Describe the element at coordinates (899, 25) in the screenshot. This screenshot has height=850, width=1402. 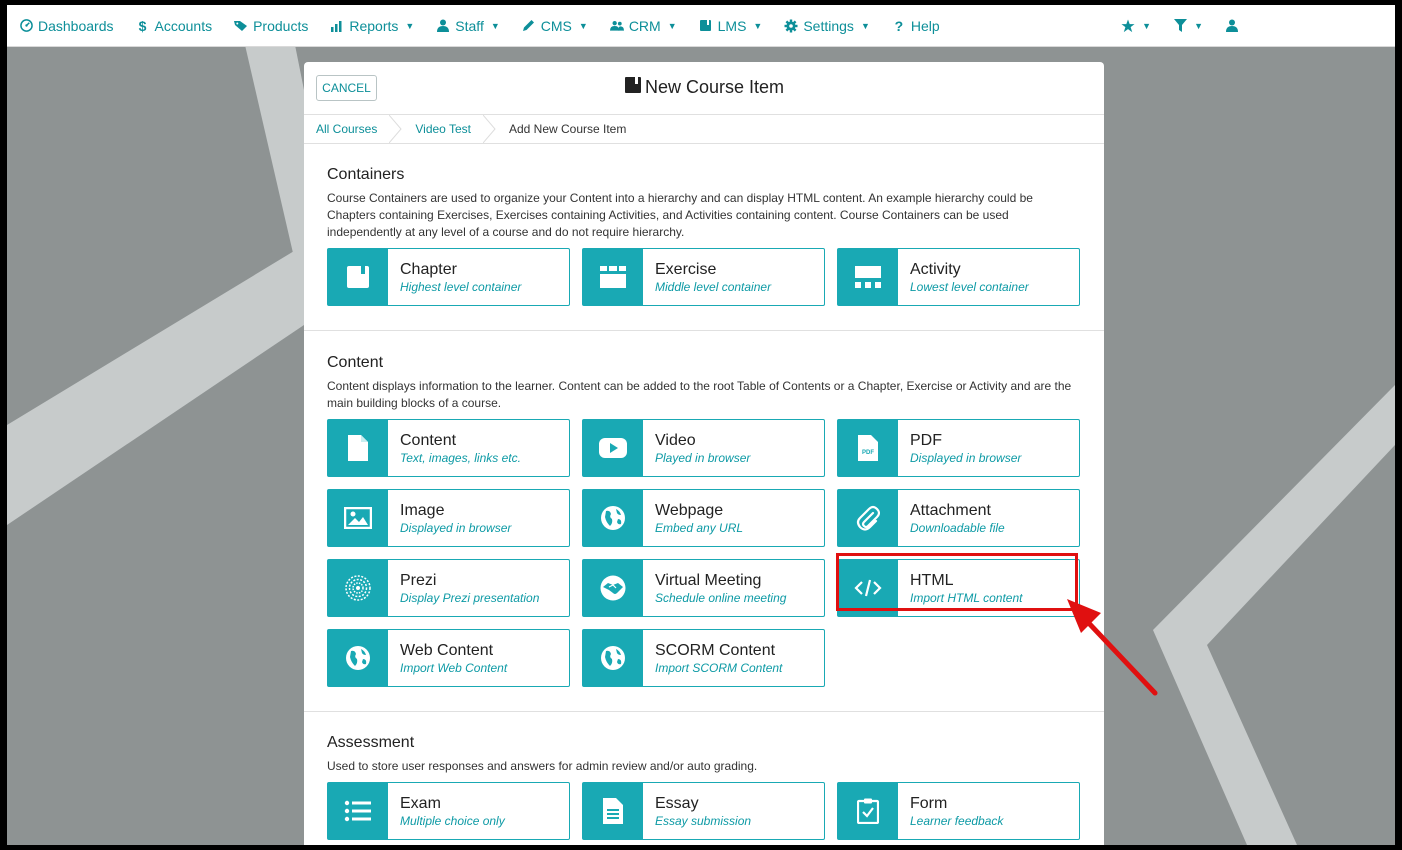
I see `question-icon: ?` at that location.